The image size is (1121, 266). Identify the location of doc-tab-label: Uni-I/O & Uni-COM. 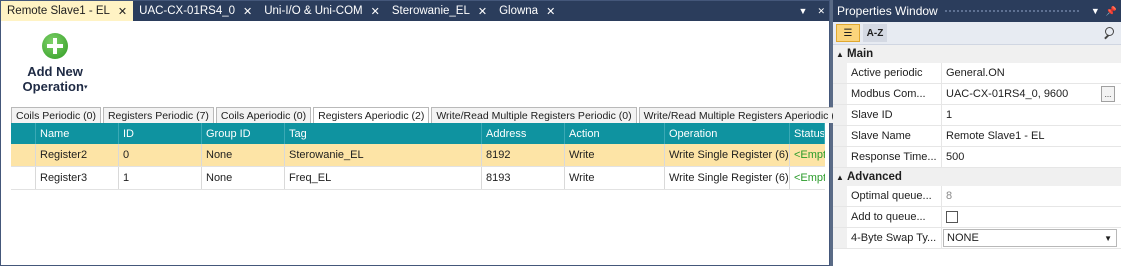
(313, 11).